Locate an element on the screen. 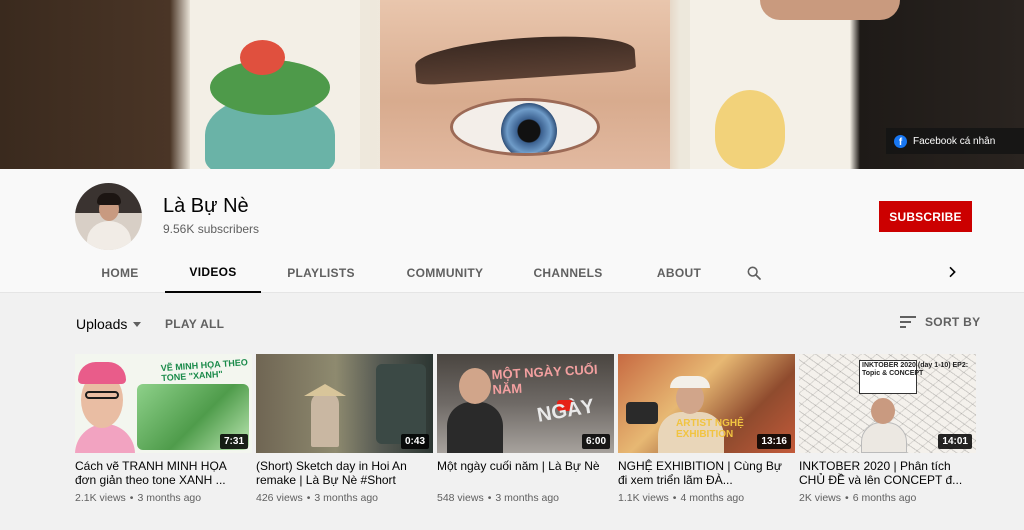 This screenshot has height=530, width=1024. video-meta: 2.1K views • 3 months ago is located at coordinates (163, 498).